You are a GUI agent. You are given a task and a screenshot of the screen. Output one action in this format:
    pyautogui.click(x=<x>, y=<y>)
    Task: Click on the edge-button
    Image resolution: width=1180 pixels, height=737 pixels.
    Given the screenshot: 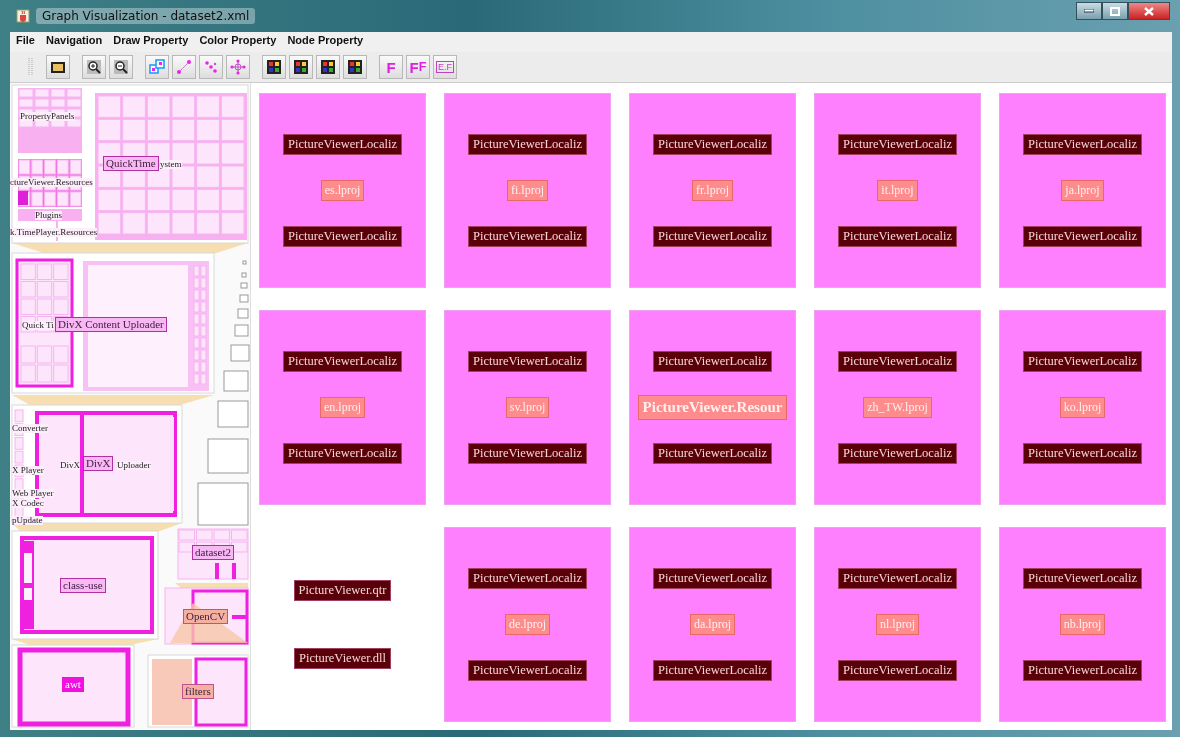 What is the action you would take?
    pyautogui.click(x=184, y=67)
    